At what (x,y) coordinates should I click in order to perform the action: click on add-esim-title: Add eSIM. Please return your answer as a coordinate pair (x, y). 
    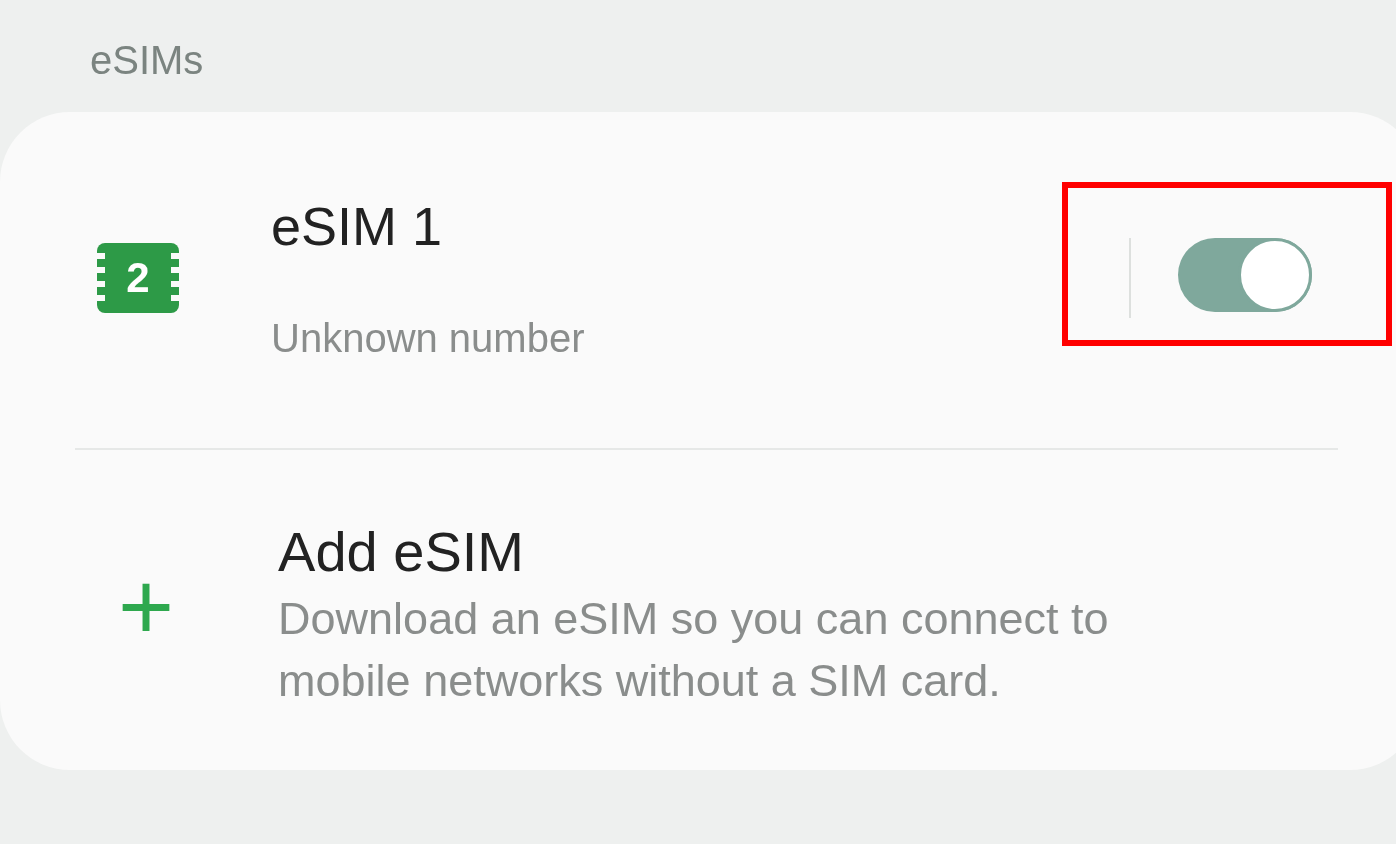
    Looking at the image, I should click on (401, 552).